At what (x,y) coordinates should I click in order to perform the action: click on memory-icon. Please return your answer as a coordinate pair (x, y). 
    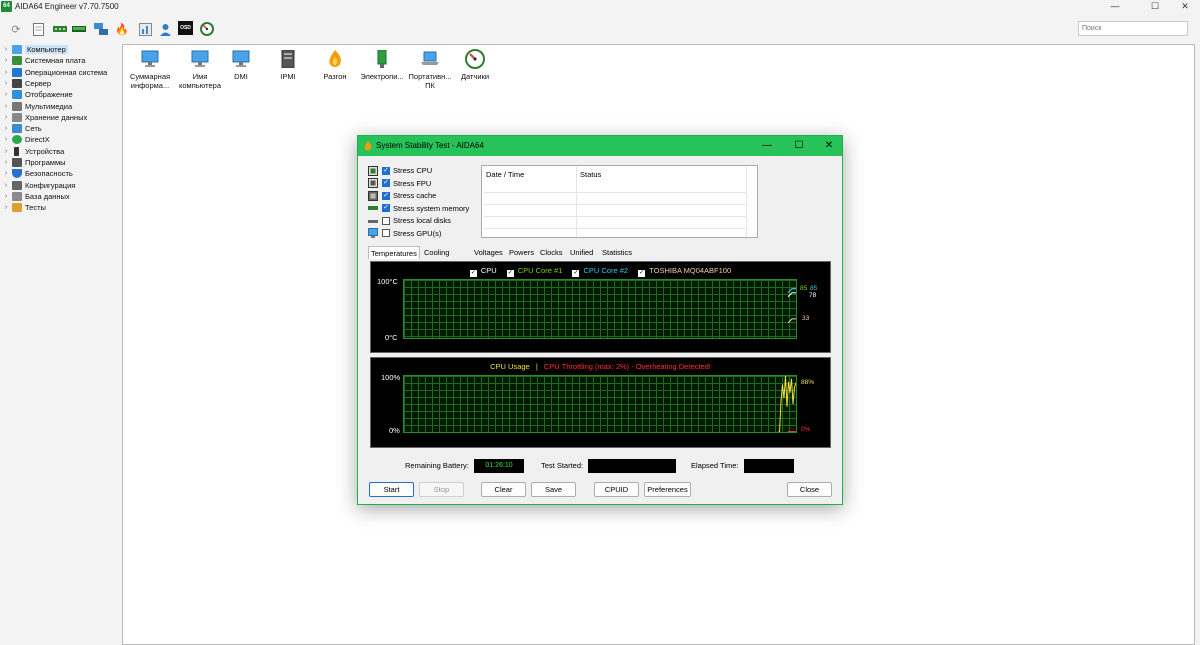
    Looking at the image, I should click on (60, 29).